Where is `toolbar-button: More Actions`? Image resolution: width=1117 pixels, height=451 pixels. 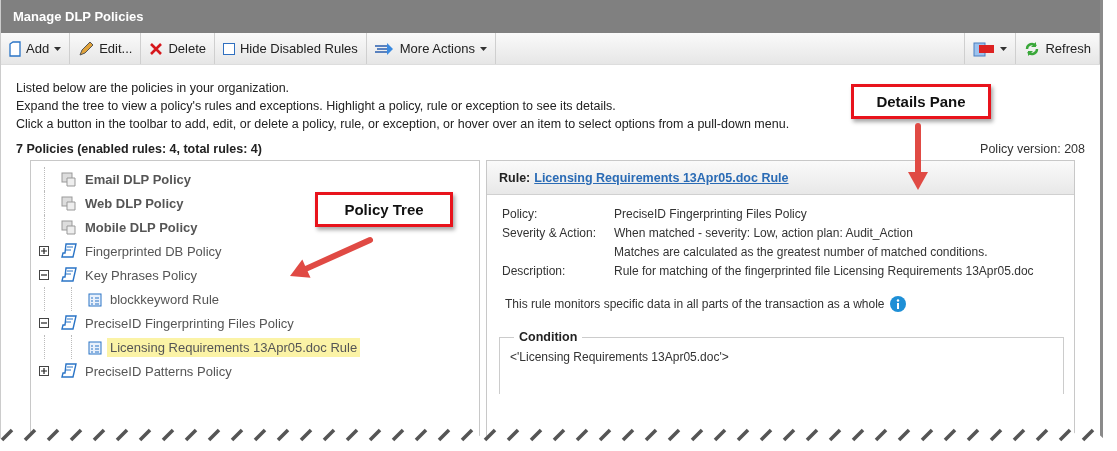 toolbar-button: More Actions is located at coordinates (431, 48).